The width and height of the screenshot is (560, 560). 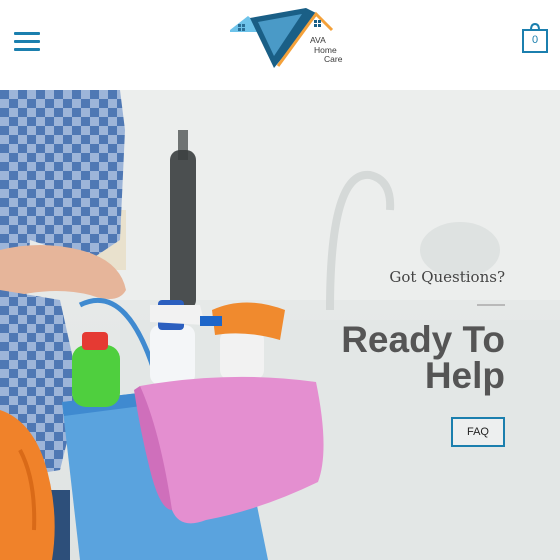 I want to click on site-logo: AVA Home Care, so click(x=288, y=39).